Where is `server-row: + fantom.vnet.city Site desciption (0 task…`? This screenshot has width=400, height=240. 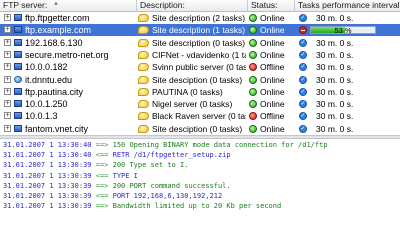 server-row: + fantom.vnet.city Site desciption (0 task… is located at coordinates (200, 129).